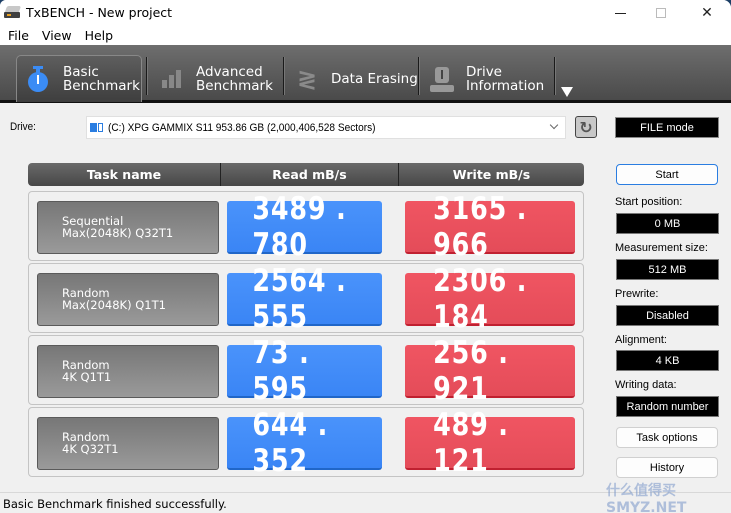 This screenshot has width=731, height=513. I want to click on alignment-label: Alignment:, so click(641, 340).